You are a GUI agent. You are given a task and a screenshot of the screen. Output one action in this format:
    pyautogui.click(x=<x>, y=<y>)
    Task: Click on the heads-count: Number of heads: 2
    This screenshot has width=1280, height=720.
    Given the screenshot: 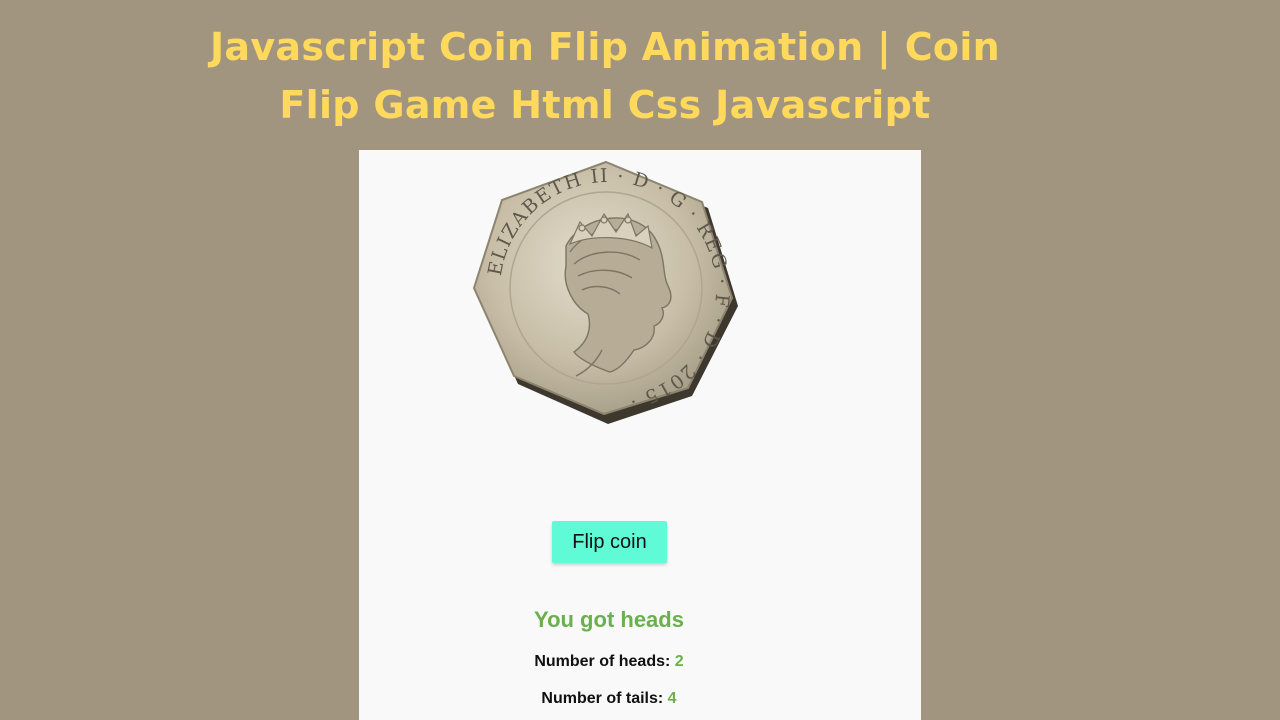 What is the action you would take?
    pyautogui.click(x=609, y=662)
    